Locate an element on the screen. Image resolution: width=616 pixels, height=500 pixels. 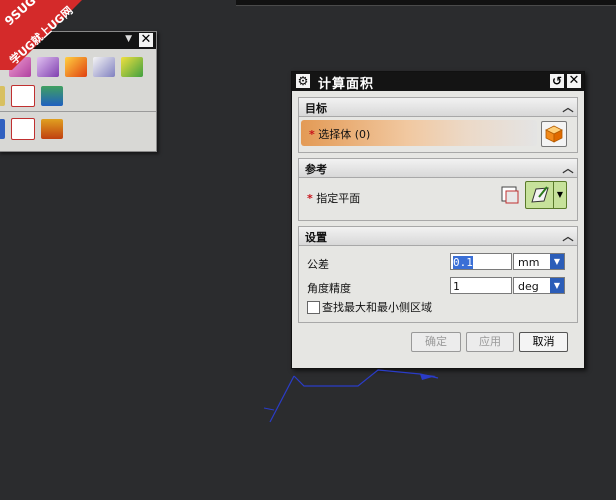
angle-unit-select: deg ▼ is located at coordinates (539, 285).